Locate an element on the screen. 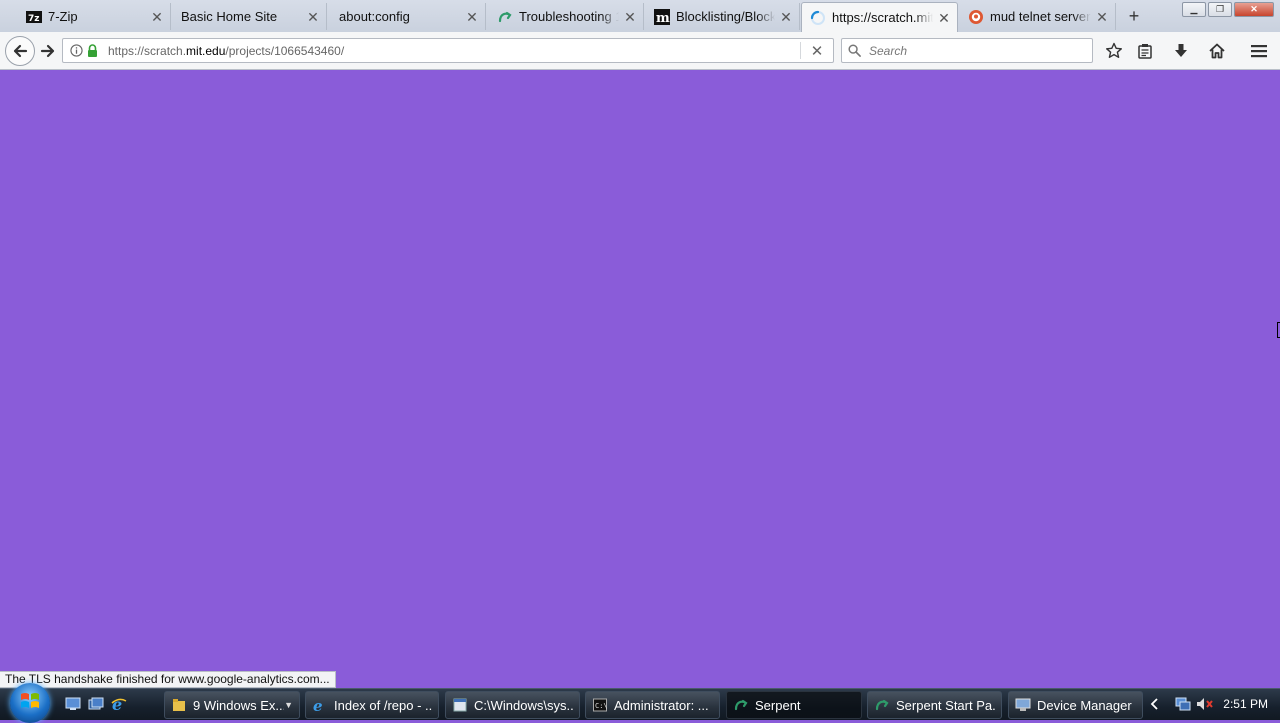 This screenshot has height=723, width=1280. tab-scratch-active: https://scratch.mit ✕ is located at coordinates (879, 17).